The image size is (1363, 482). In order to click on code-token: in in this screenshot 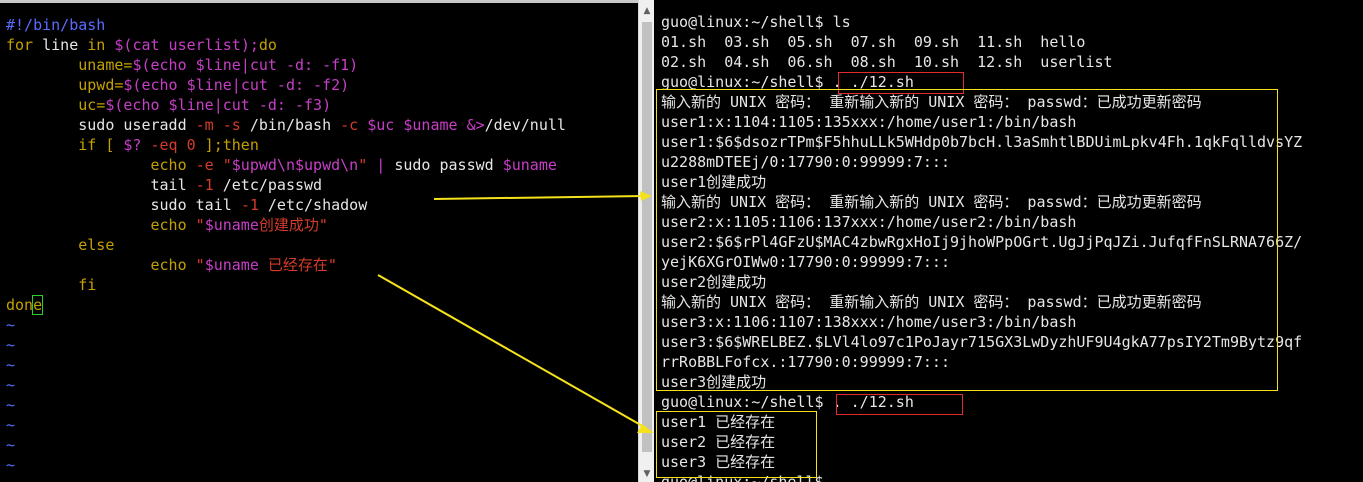, I will do `click(96, 45)`.